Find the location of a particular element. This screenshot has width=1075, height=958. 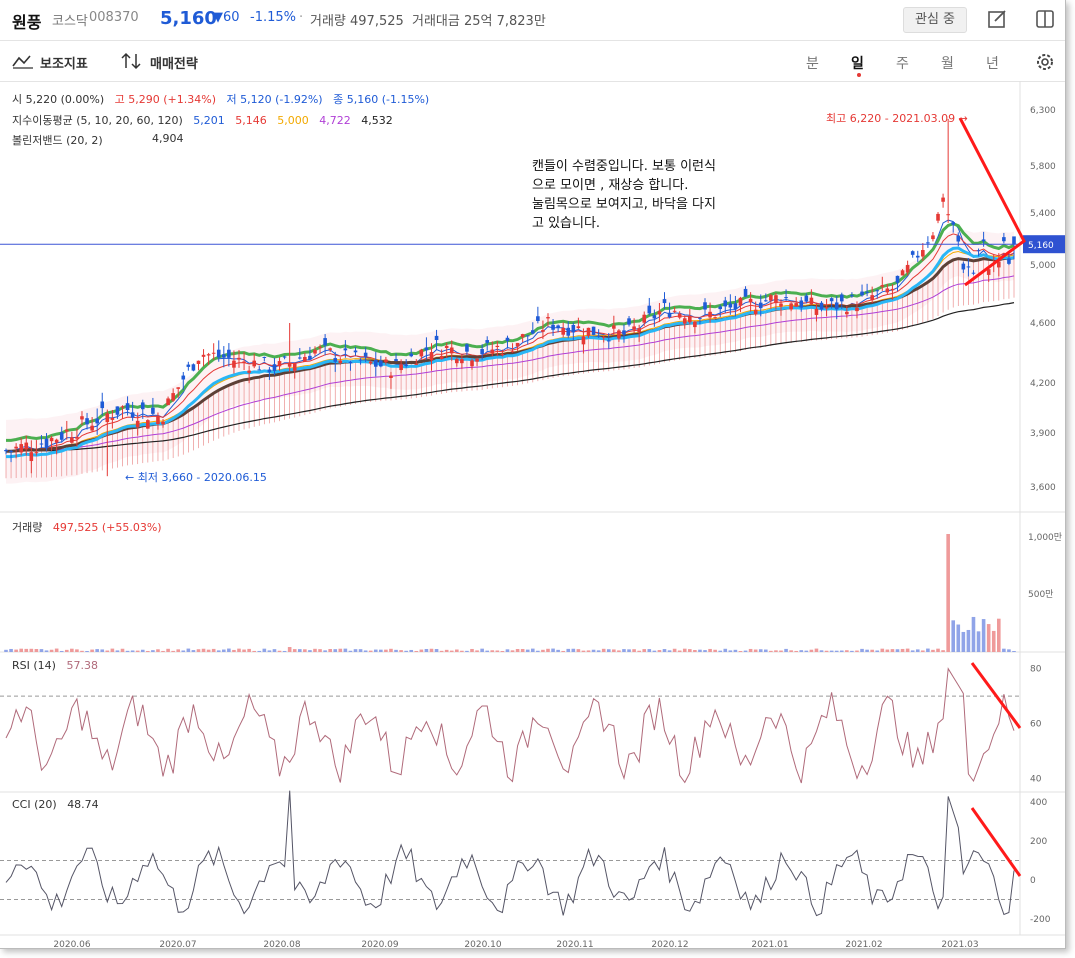

rsi-trendline is located at coordinates (996, 695).